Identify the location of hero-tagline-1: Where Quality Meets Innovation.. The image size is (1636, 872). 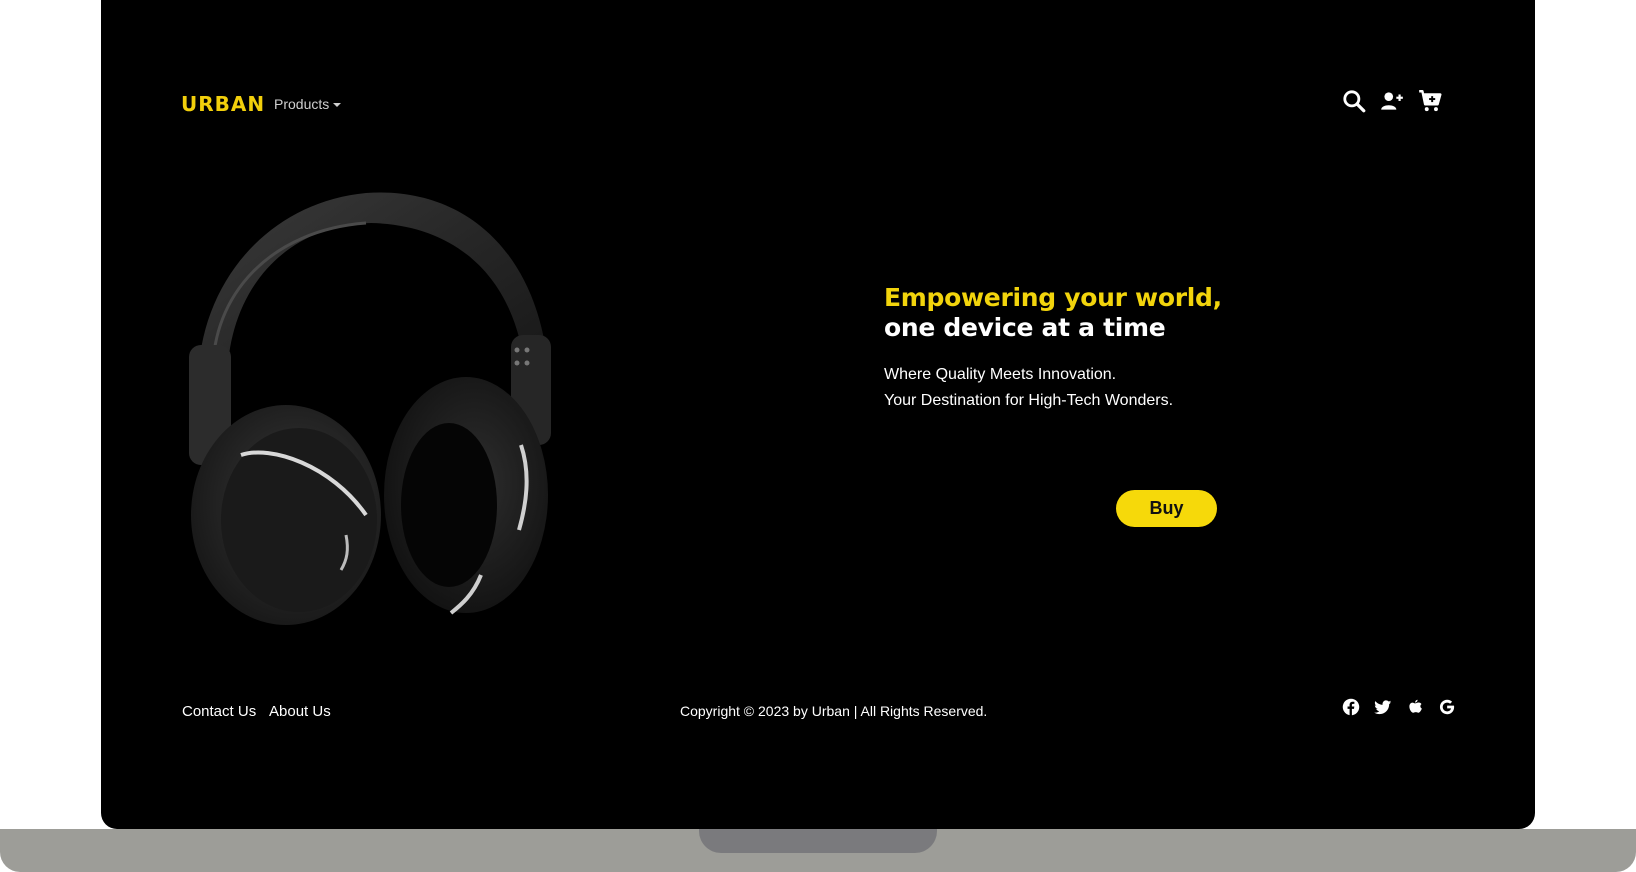
(1000, 374).